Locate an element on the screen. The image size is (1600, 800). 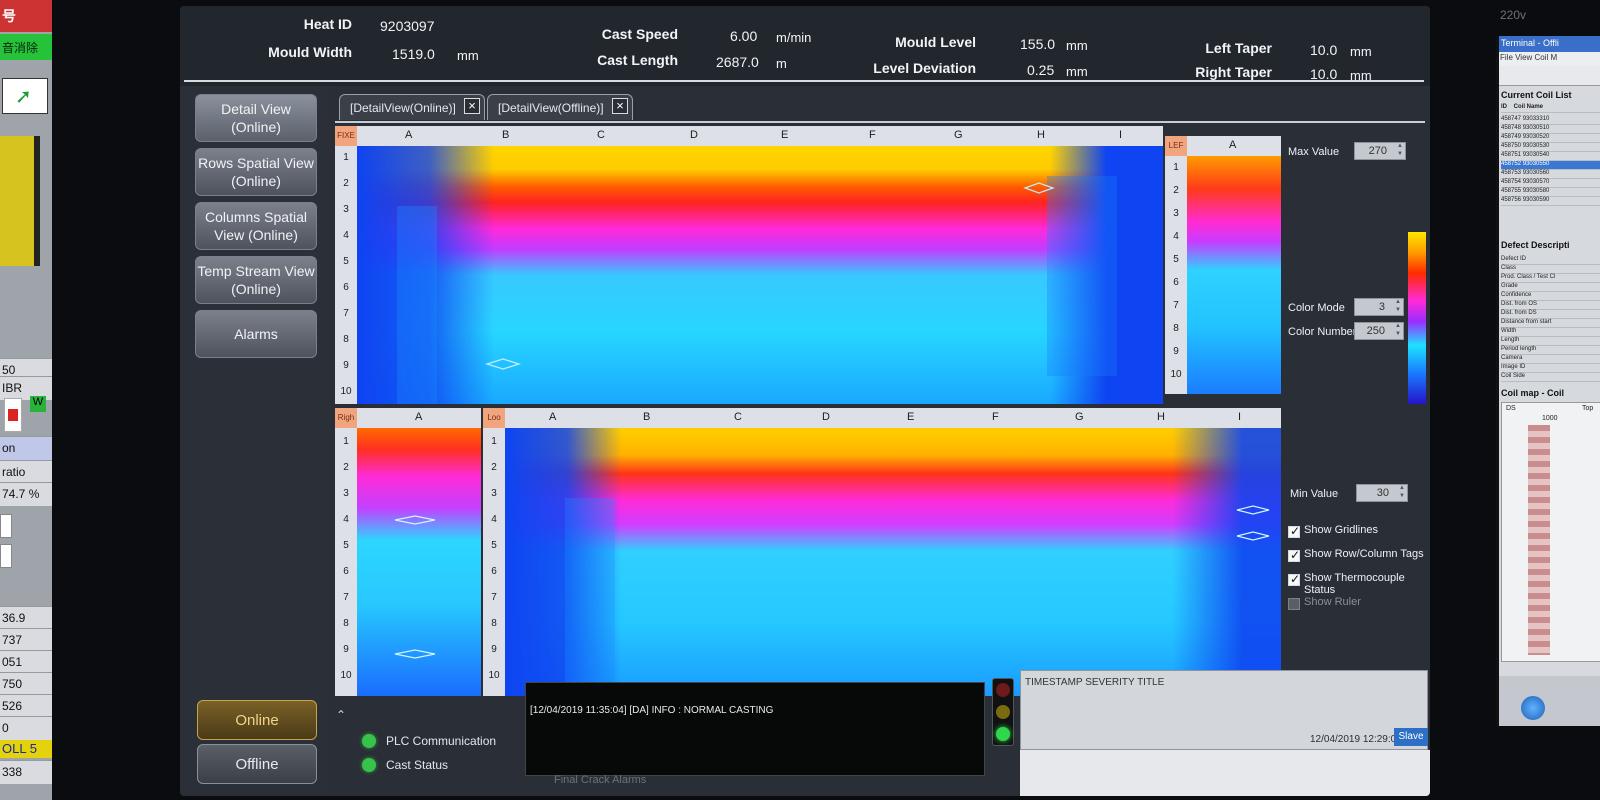
left-window-value: 051 is located at coordinates (26, 662).